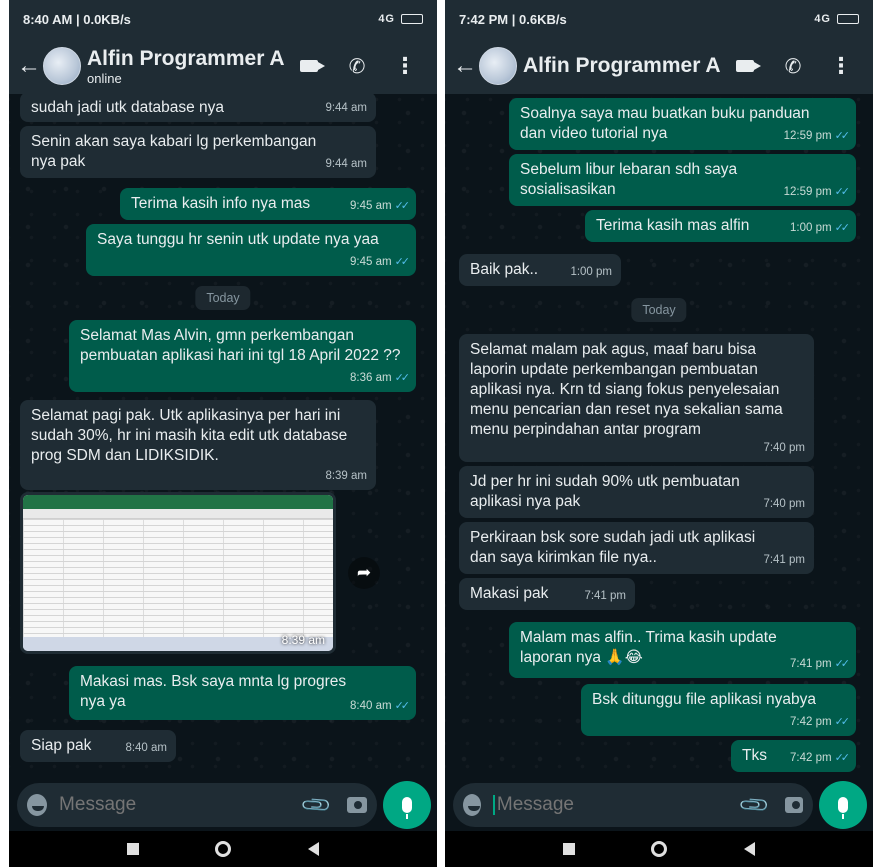  I want to click on message-time-text: 8:40 am, so click(371, 706).